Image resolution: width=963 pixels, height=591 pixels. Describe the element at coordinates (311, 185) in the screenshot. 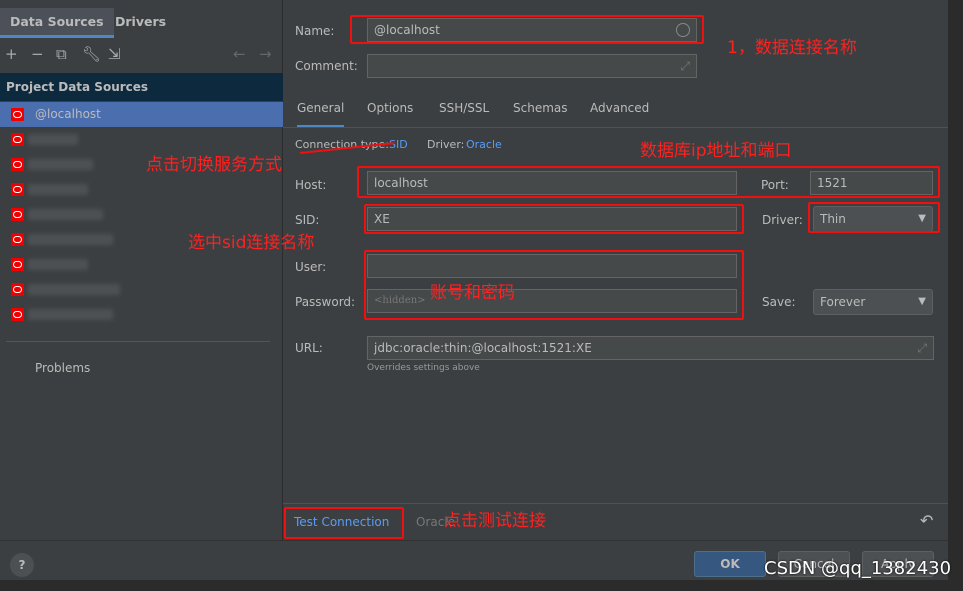

I see `host-label: Host:` at that location.